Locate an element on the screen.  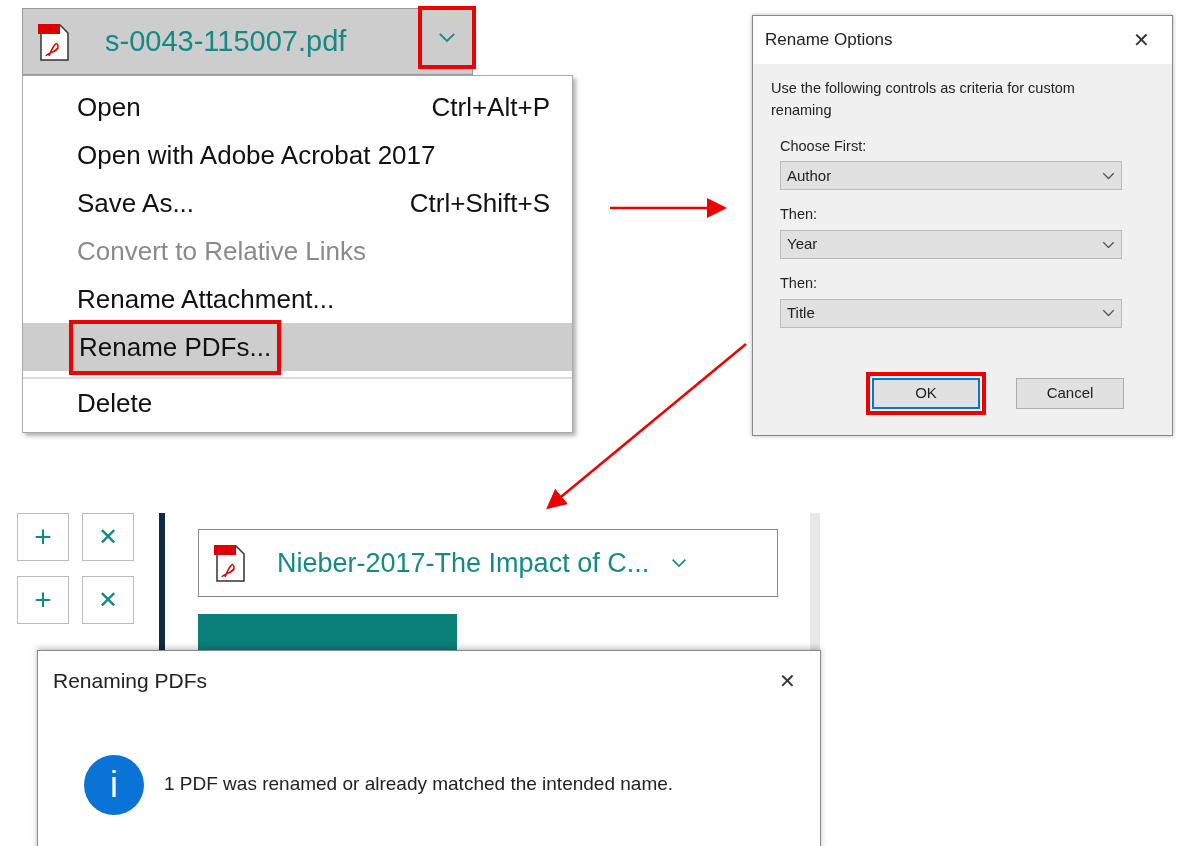
dropdown-field: Author is located at coordinates (951, 176).